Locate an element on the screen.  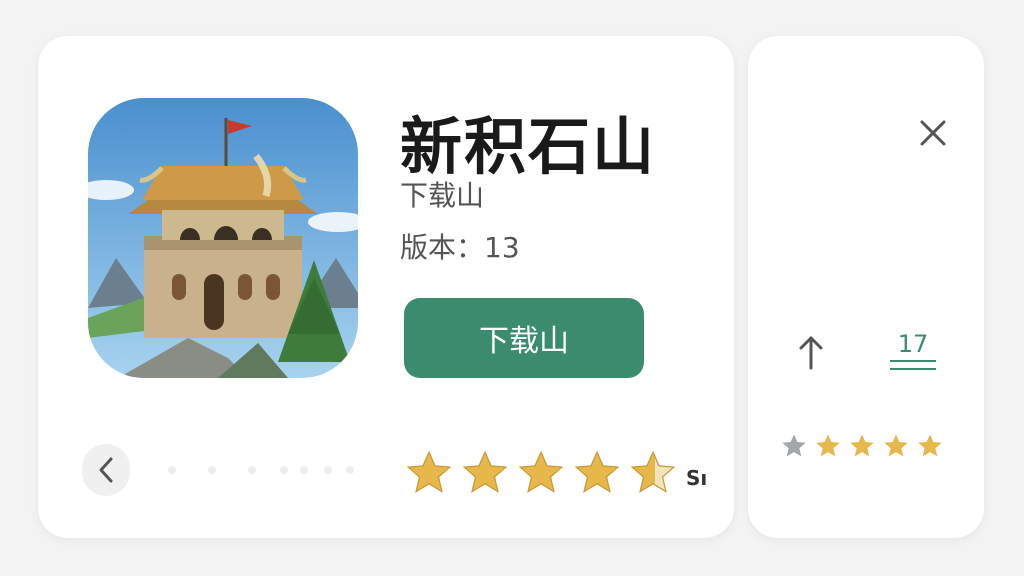
app-title: 新积石山 is located at coordinates (528, 146).